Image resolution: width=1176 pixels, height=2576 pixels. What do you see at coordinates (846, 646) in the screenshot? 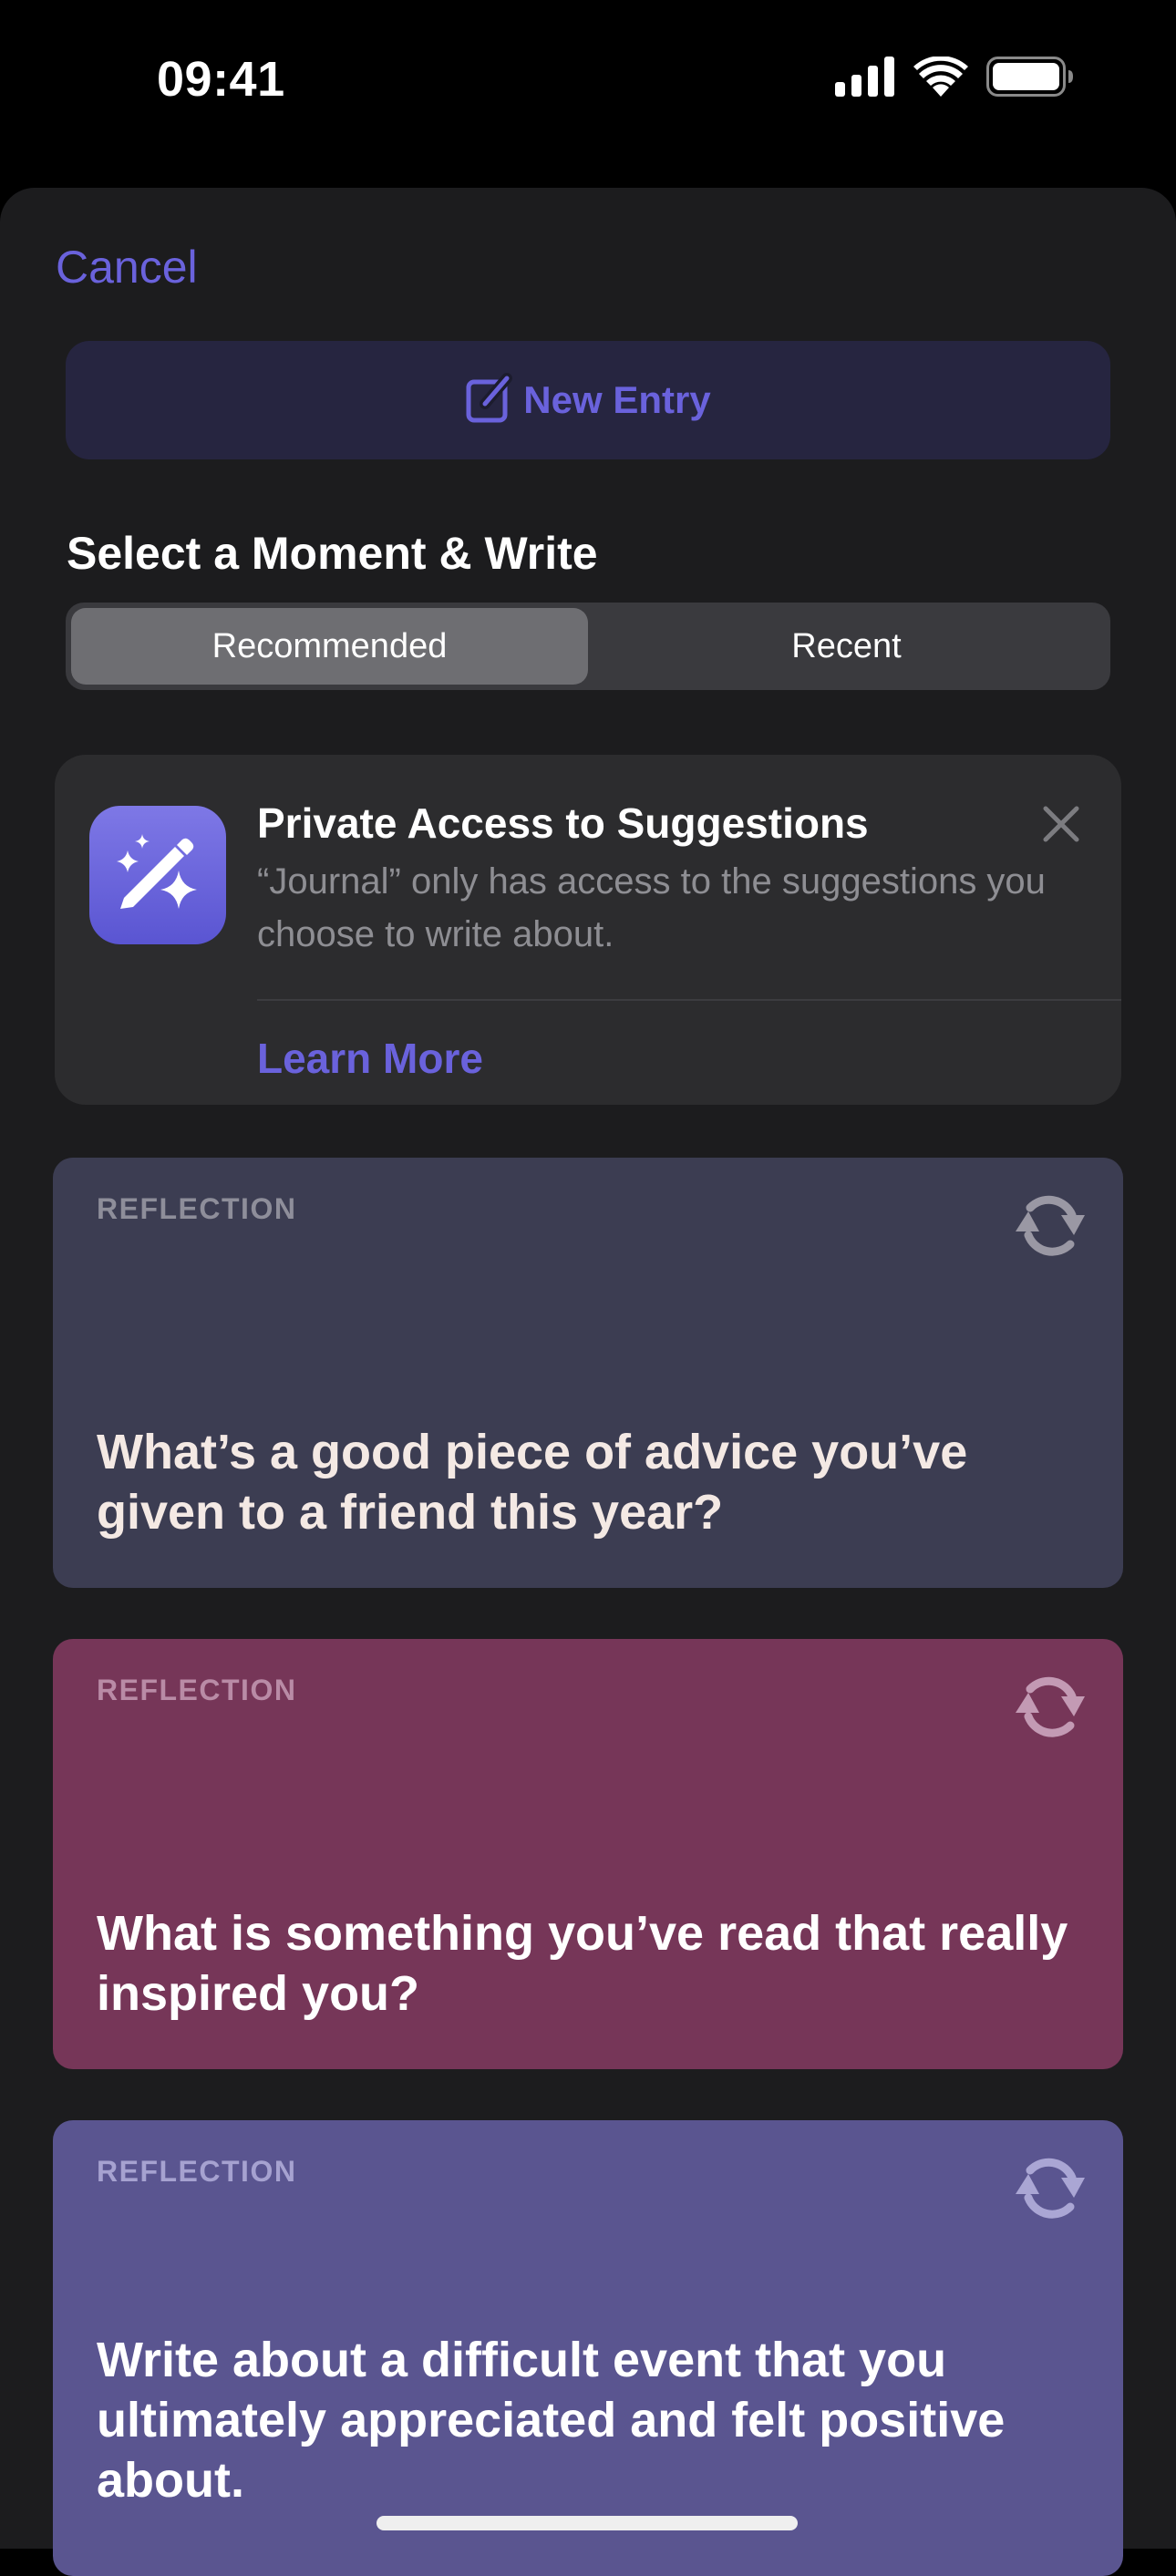
I see `segment-recent: Recent` at bounding box center [846, 646].